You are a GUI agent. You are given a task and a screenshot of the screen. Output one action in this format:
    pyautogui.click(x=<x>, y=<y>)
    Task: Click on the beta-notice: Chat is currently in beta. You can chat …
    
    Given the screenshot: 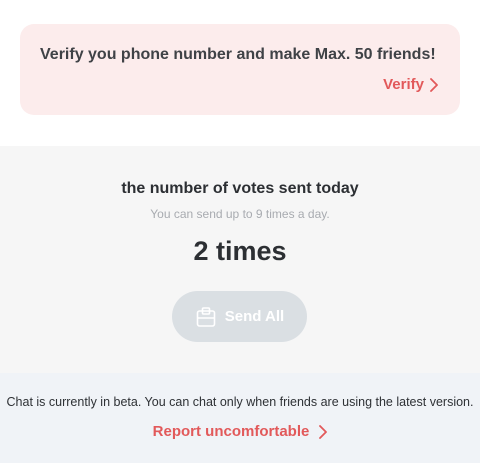 What is the action you would take?
    pyautogui.click(x=240, y=402)
    